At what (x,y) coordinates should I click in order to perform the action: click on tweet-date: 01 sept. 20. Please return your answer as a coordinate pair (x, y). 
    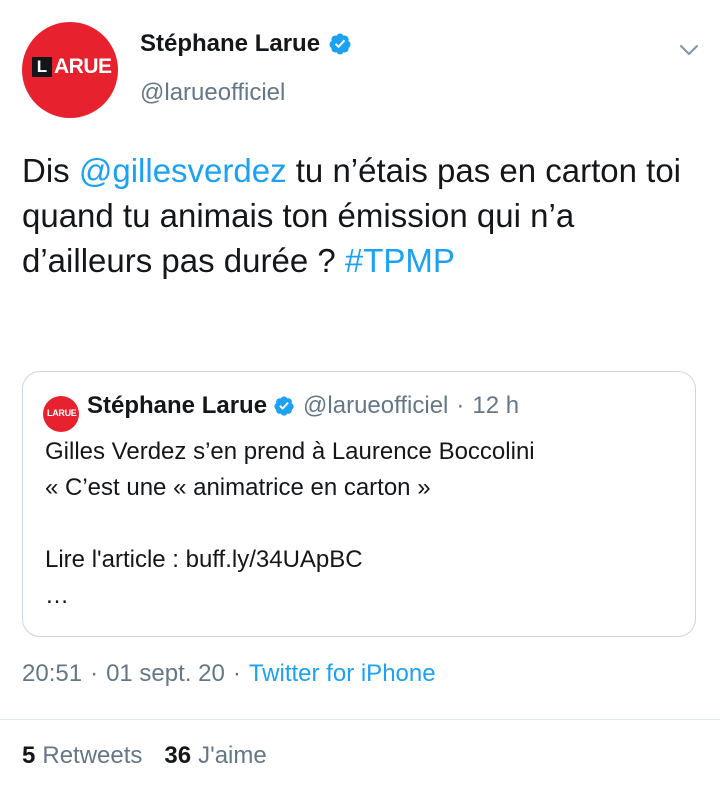
    Looking at the image, I should click on (165, 673).